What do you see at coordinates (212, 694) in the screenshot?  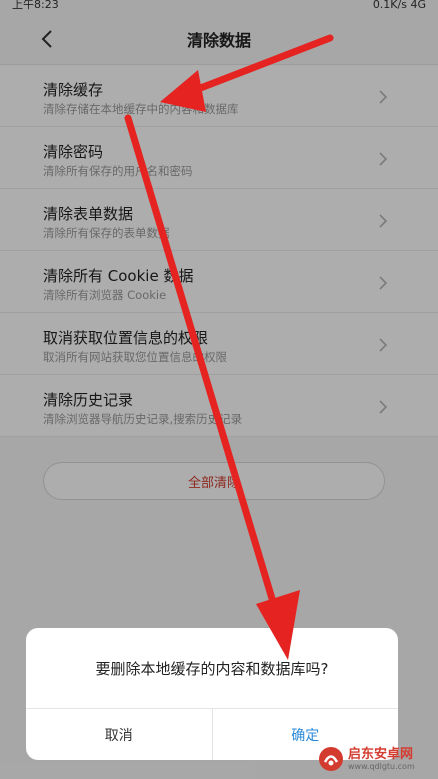 I see `confirm-dialog: 要删除本地缓存的内容和数据库吗? 取消 确定` at bounding box center [212, 694].